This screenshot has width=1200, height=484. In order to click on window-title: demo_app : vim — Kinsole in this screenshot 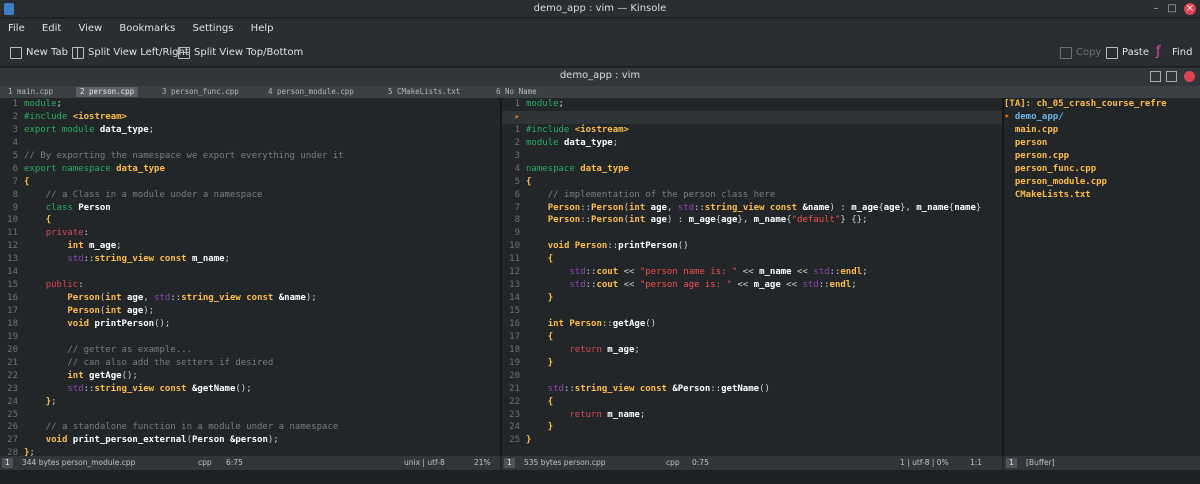, I will do `click(600, 8)`.